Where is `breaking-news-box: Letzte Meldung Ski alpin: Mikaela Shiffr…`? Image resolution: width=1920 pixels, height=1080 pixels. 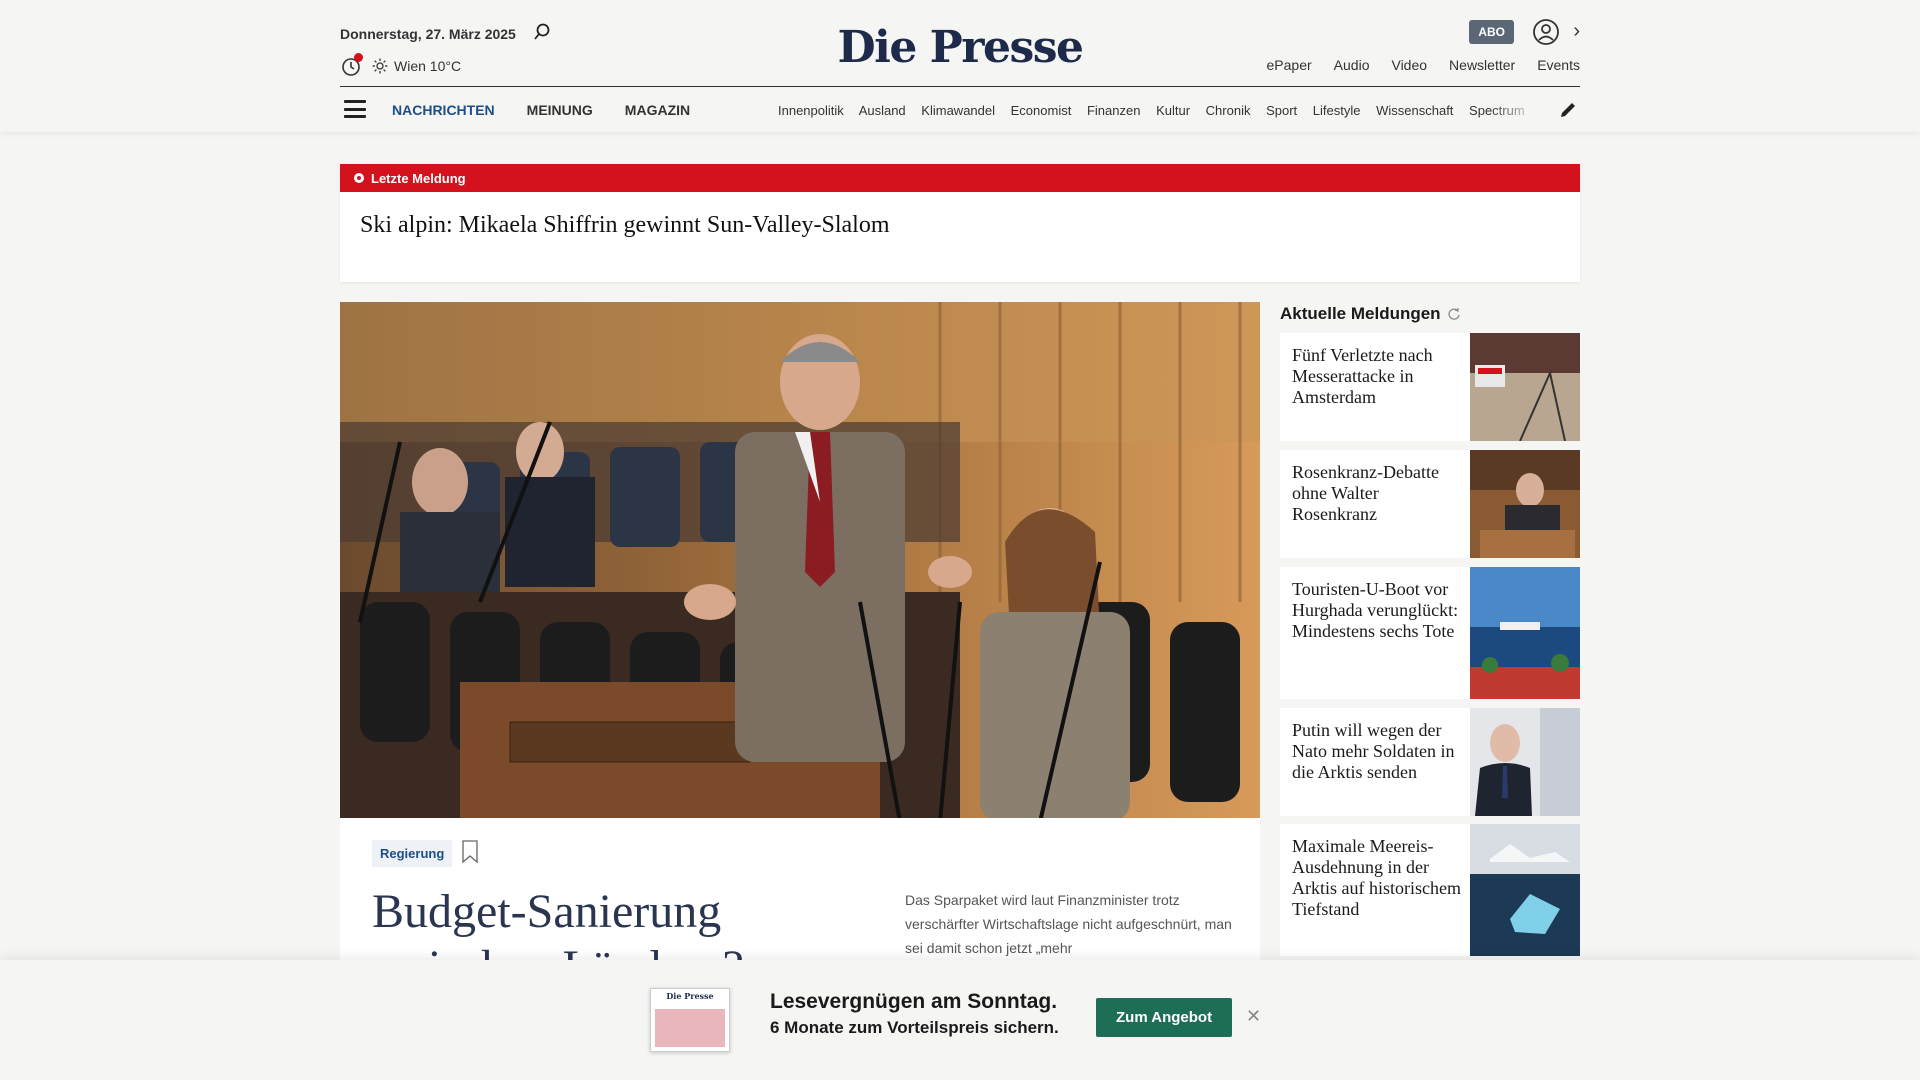
breaking-news-box: Letzte Meldung Ski alpin: Mikaela Shiffr… is located at coordinates (960, 223).